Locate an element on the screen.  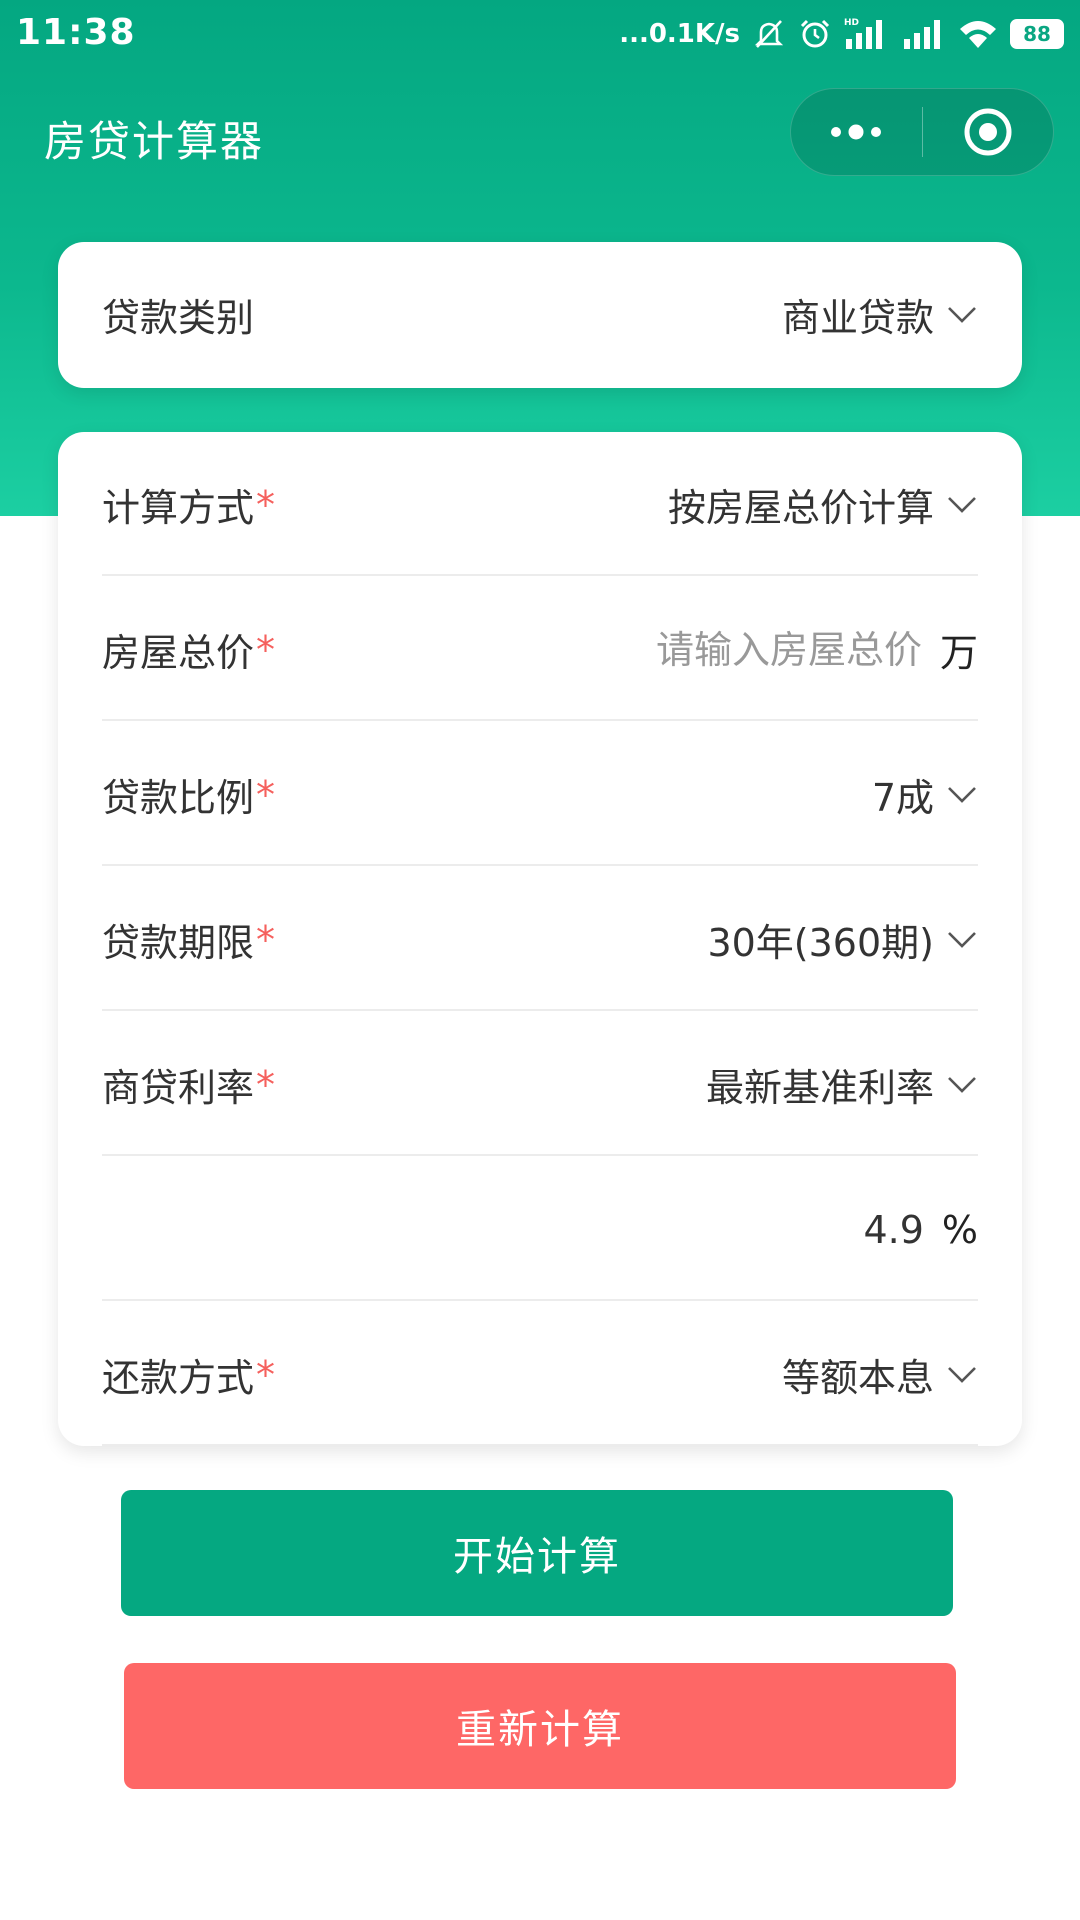
status-icons: ...0.1K/s HD 88 is located at coordinates (841, 34).